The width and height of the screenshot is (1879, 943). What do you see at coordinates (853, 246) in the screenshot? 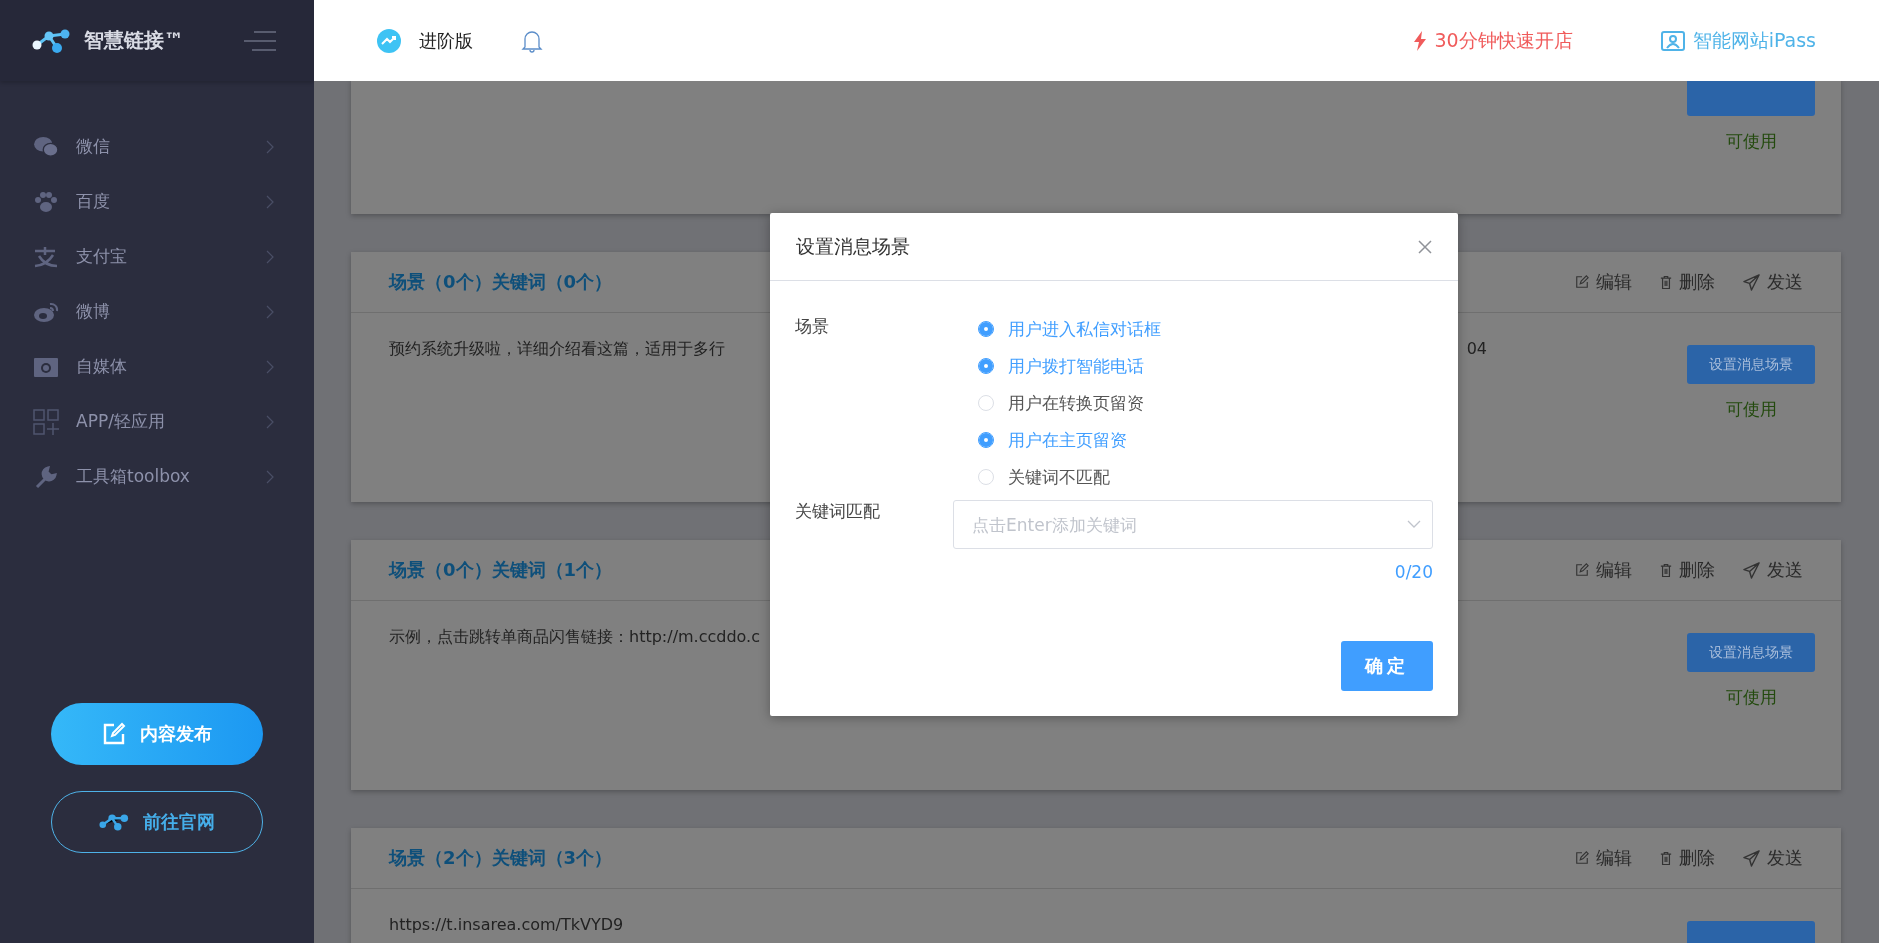
I see `dialog-title: 设置消息场景` at bounding box center [853, 246].